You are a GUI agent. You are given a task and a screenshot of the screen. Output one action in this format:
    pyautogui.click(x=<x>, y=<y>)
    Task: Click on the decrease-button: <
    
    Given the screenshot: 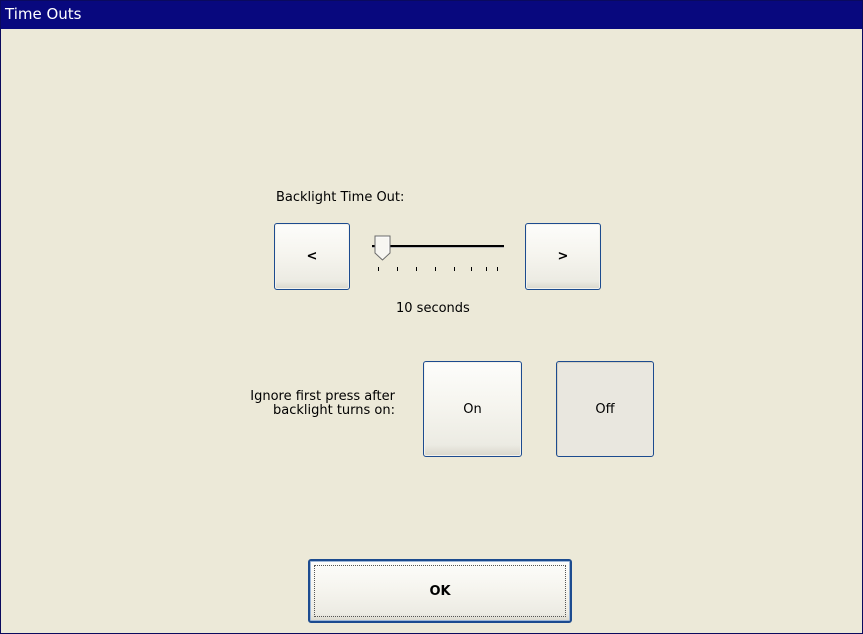 What is the action you would take?
    pyautogui.click(x=312, y=256)
    